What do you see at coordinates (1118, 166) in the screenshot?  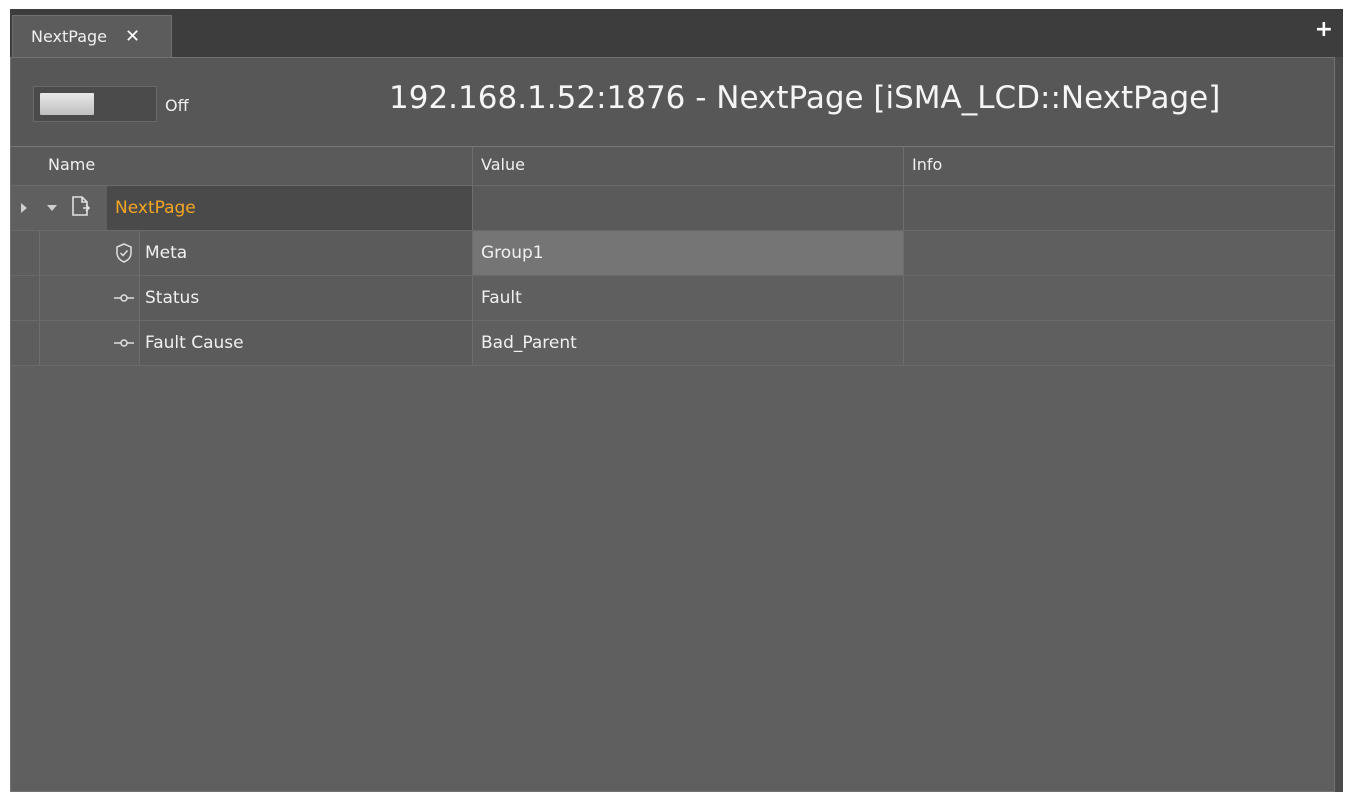 I see `column-header-info: Info` at bounding box center [1118, 166].